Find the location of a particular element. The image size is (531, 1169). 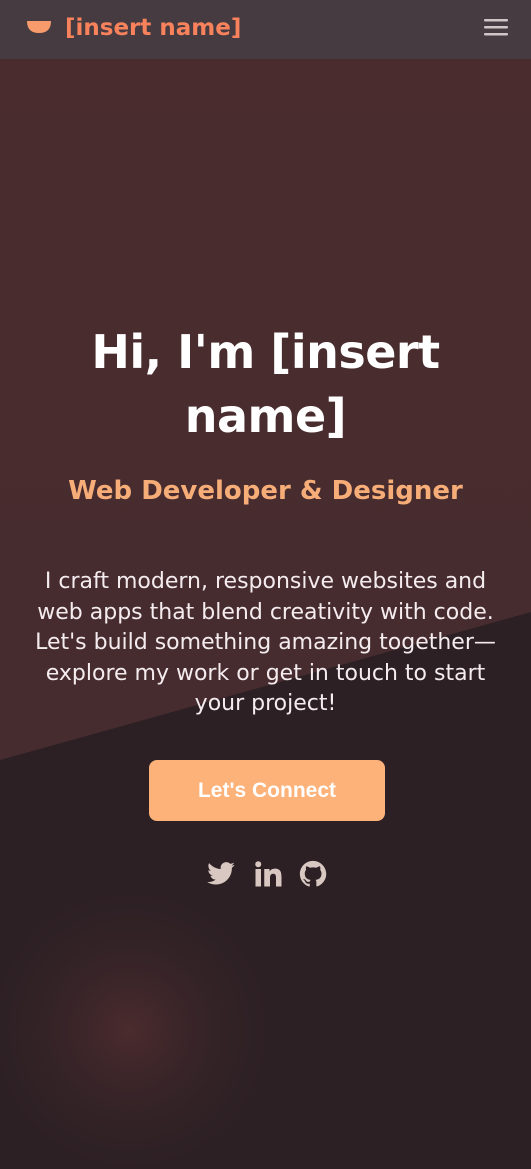

github-icon is located at coordinates (313, 873).